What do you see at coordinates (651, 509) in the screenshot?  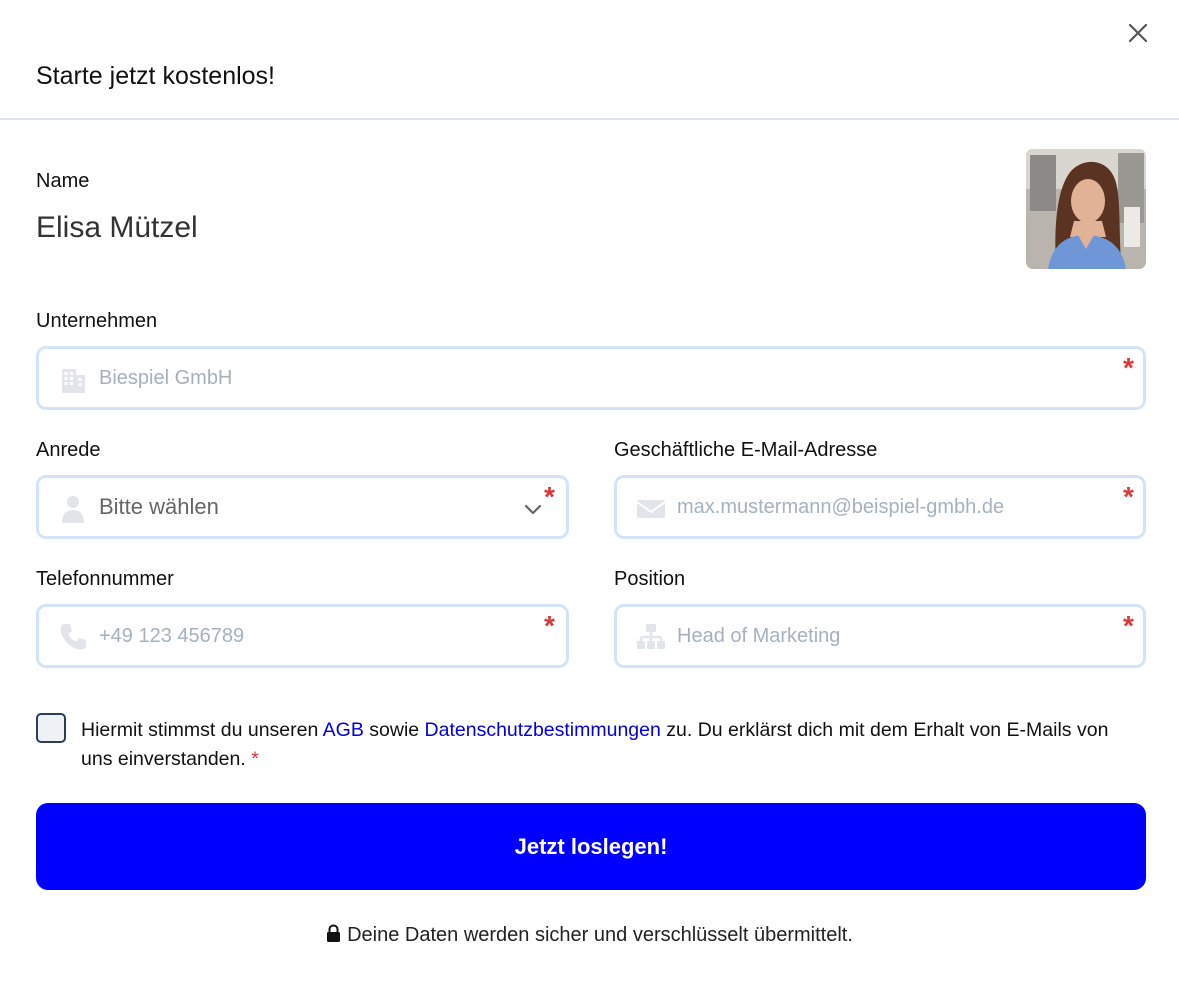 I see `envelope-icon` at bounding box center [651, 509].